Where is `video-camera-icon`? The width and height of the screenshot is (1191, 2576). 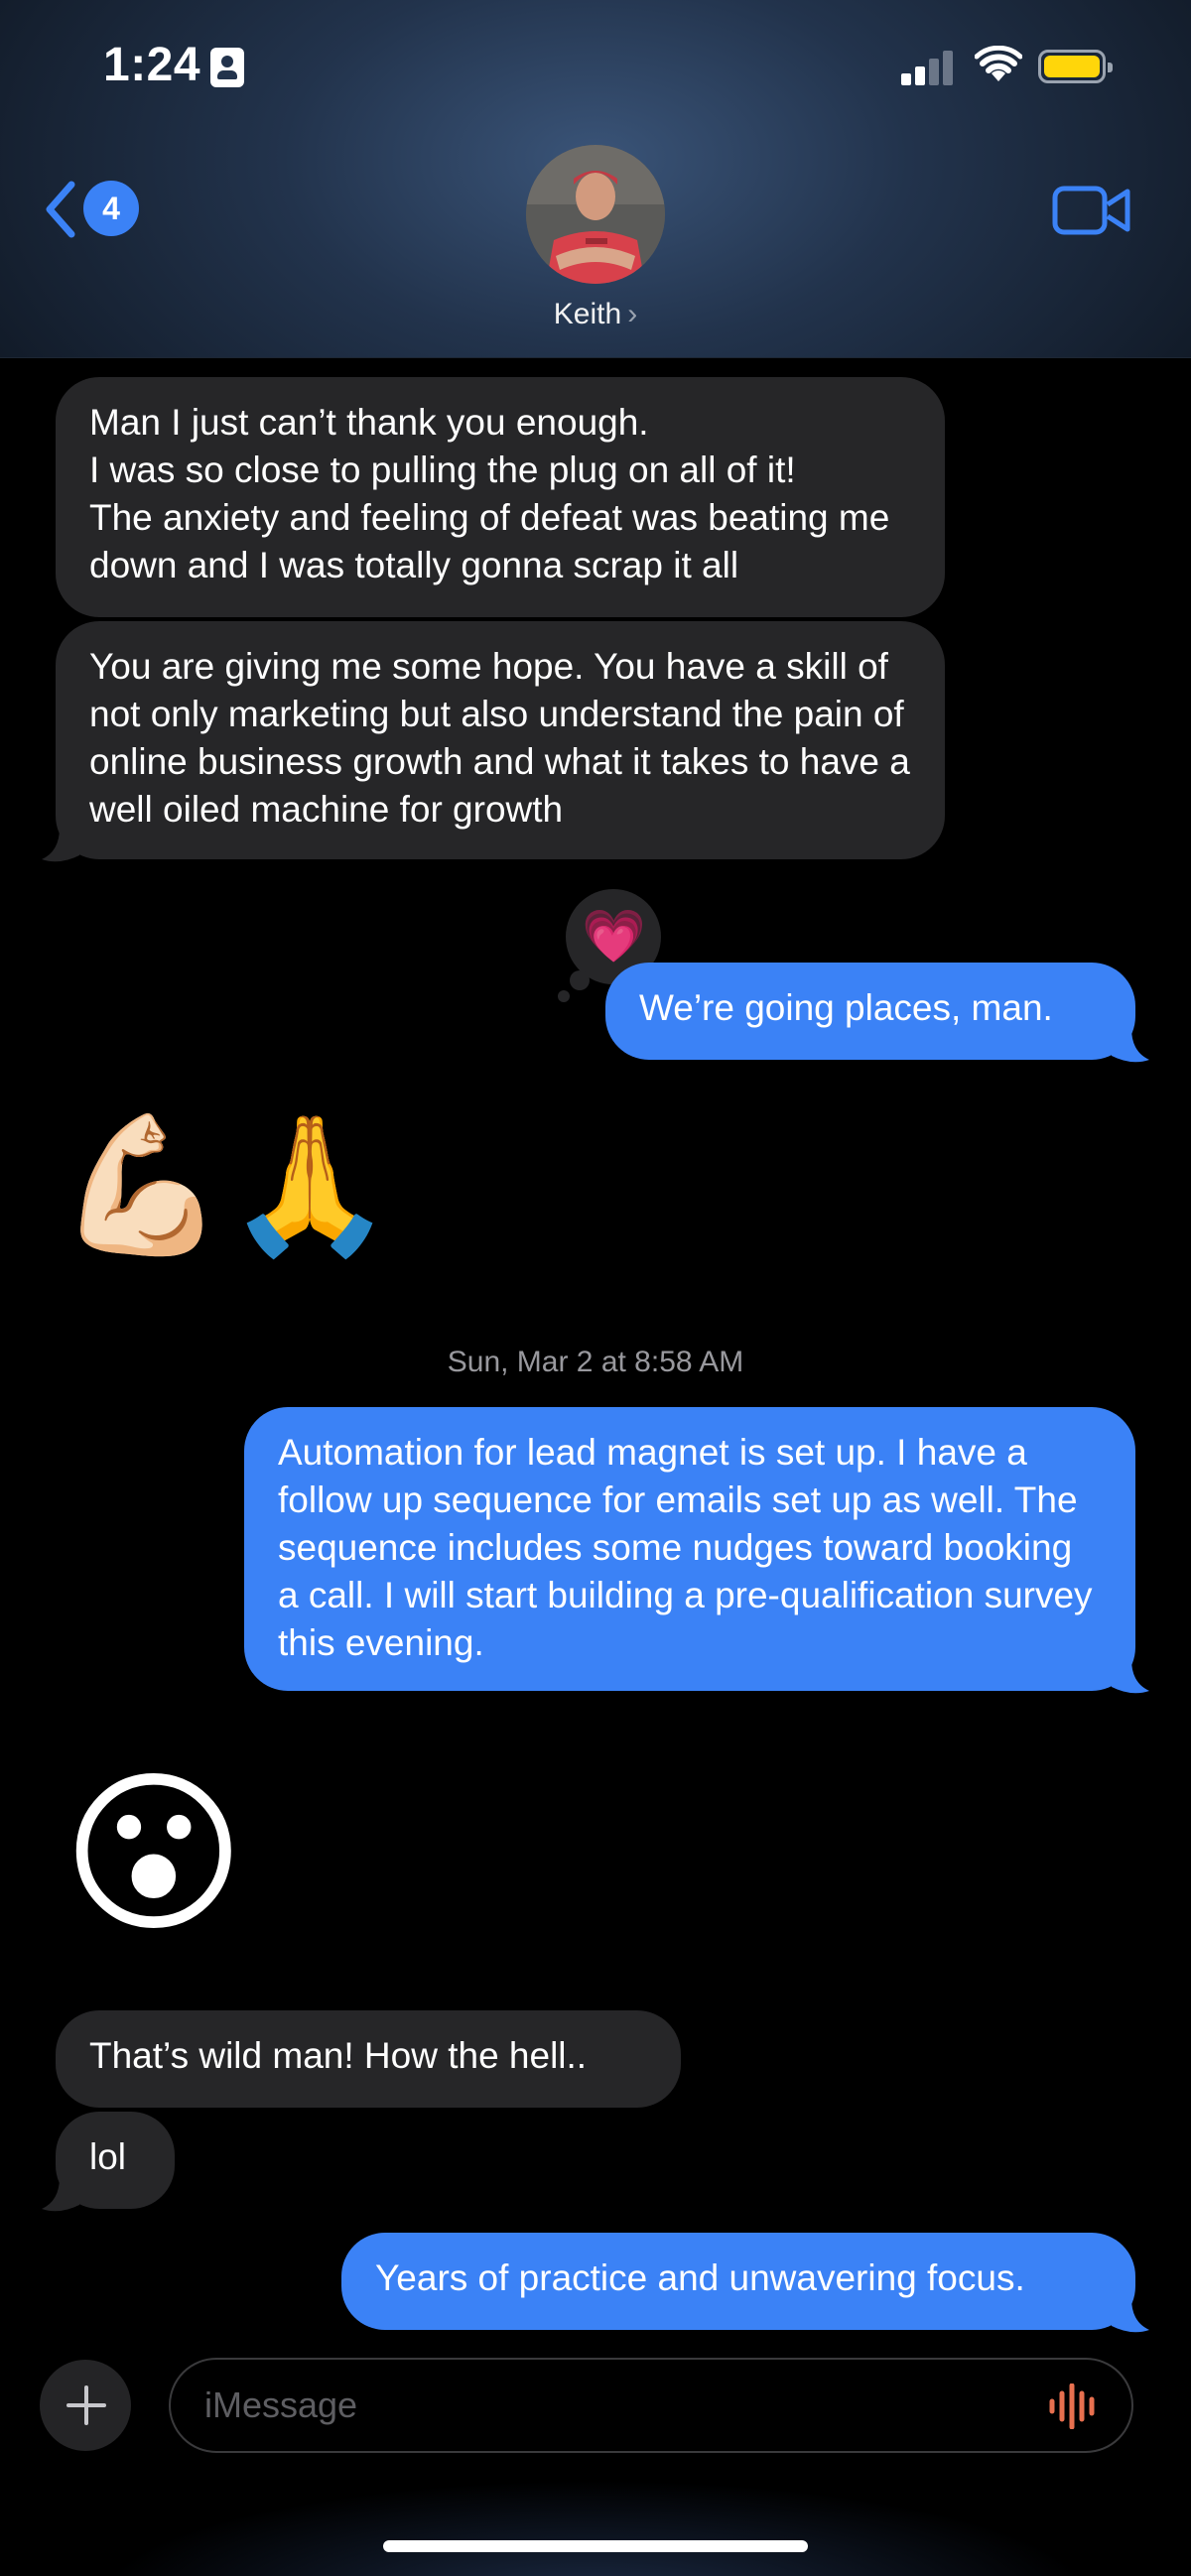 video-camera-icon is located at coordinates (1091, 211).